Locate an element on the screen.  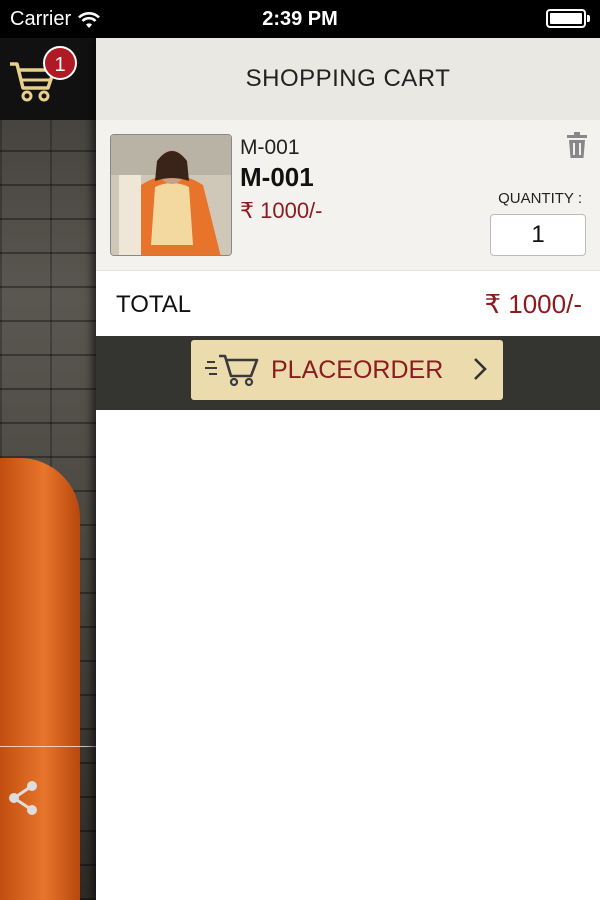
place-order-label: PLACEORDER is located at coordinates (357, 369).